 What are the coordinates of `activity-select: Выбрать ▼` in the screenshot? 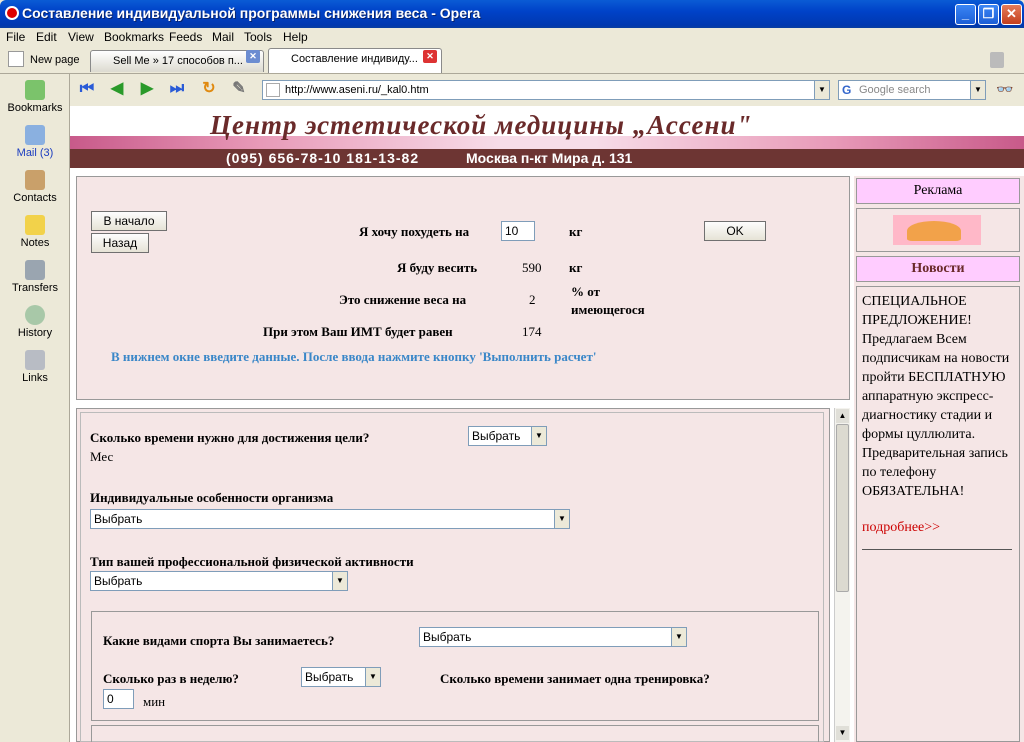 It's located at (219, 581).